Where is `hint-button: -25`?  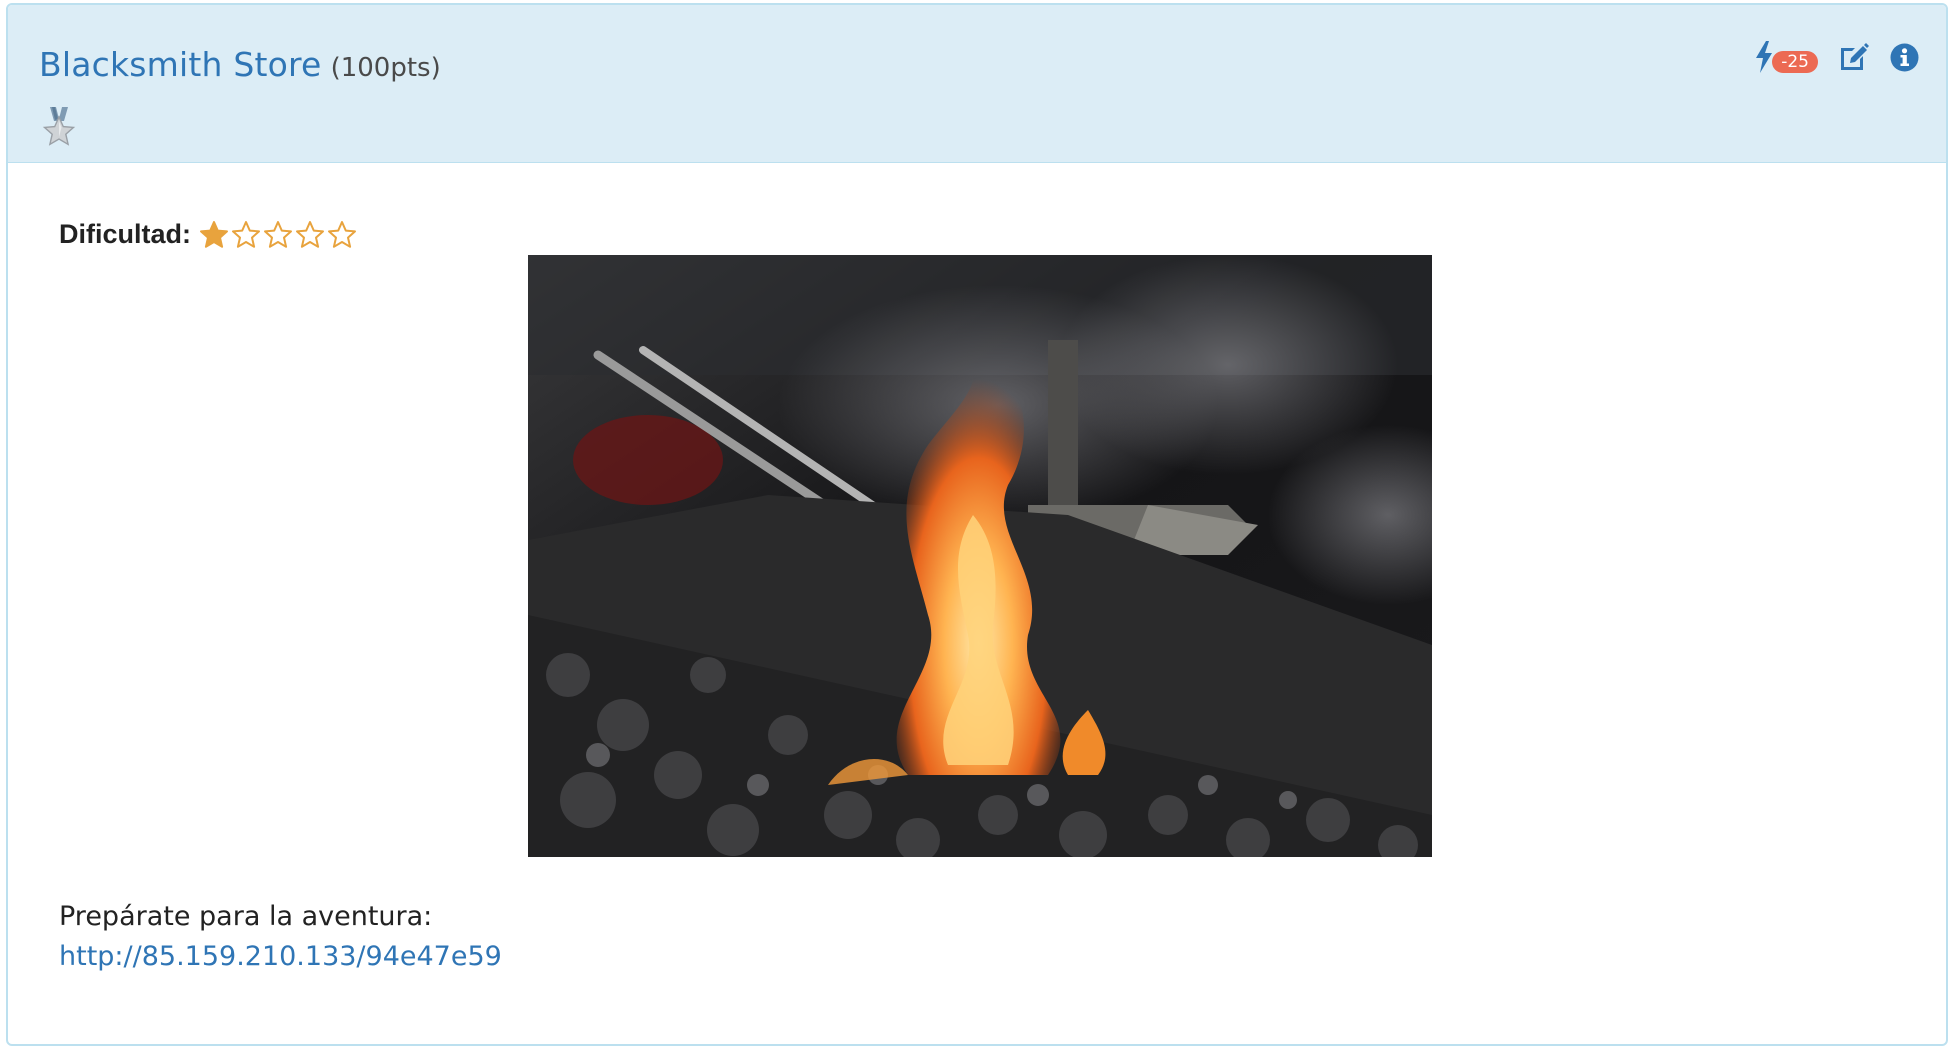 hint-button: -25 is located at coordinates (1786, 57).